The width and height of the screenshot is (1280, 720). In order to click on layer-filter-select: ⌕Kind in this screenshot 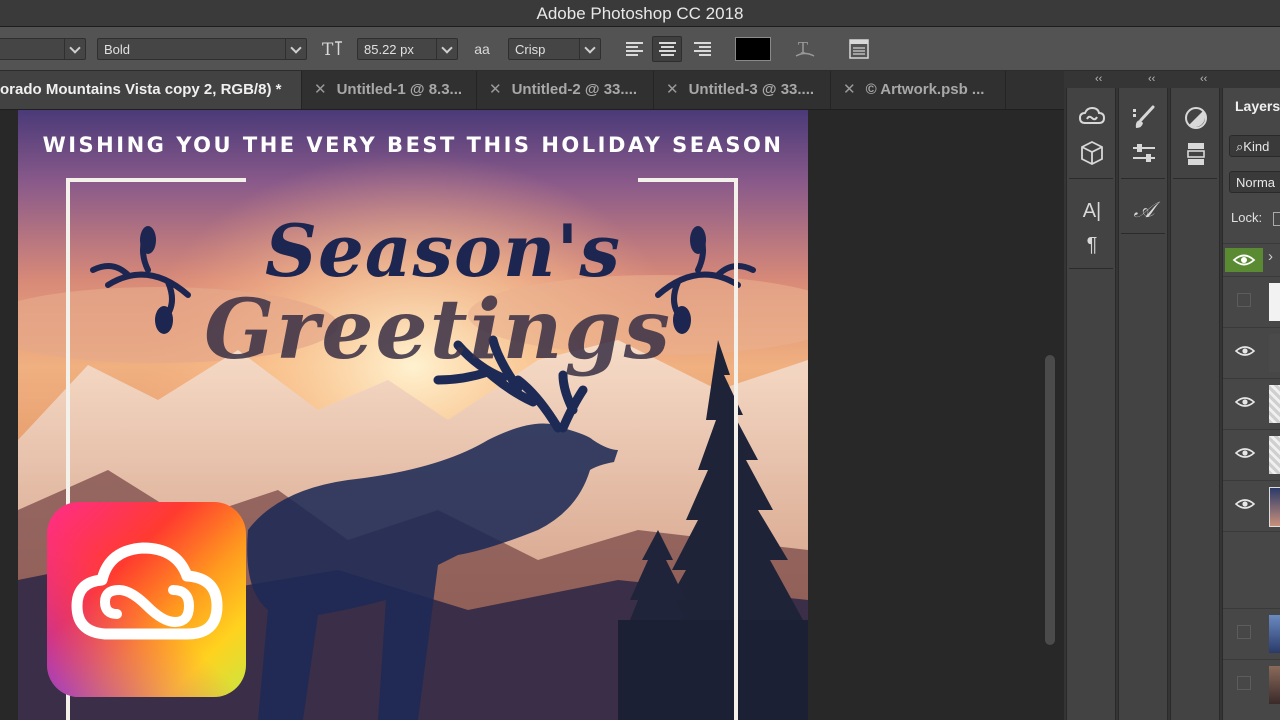, I will do `click(1254, 146)`.